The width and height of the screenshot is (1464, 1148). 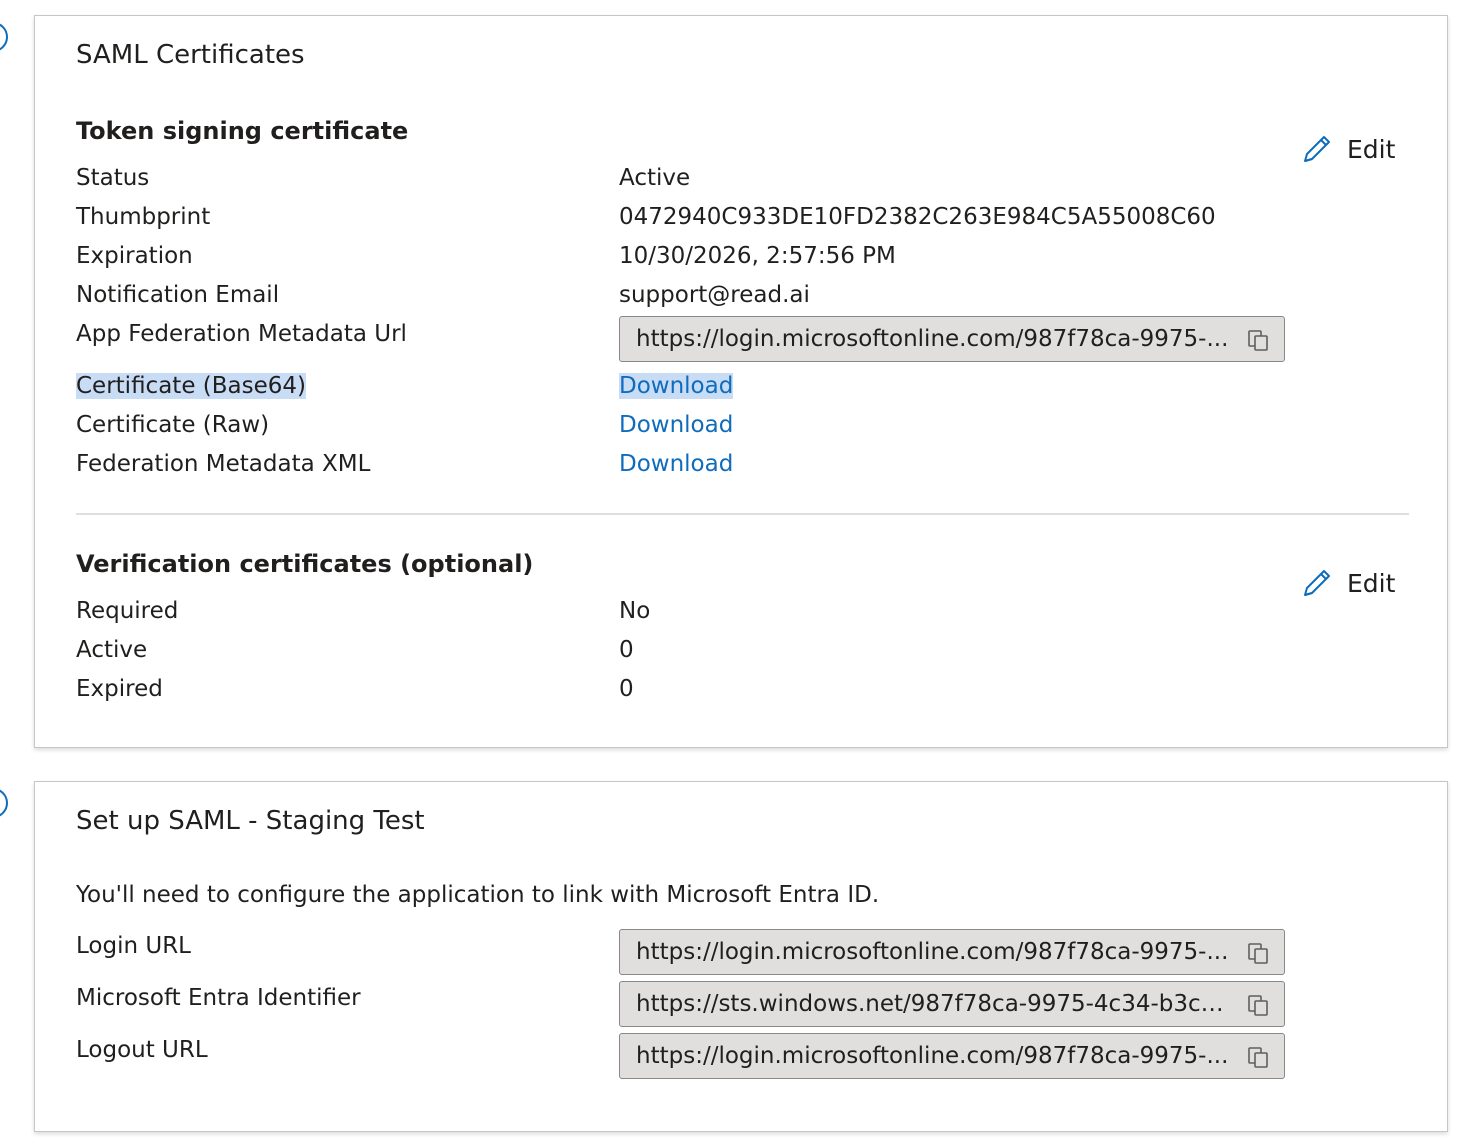 I want to click on certificate-base64-download: Download, so click(x=676, y=386).